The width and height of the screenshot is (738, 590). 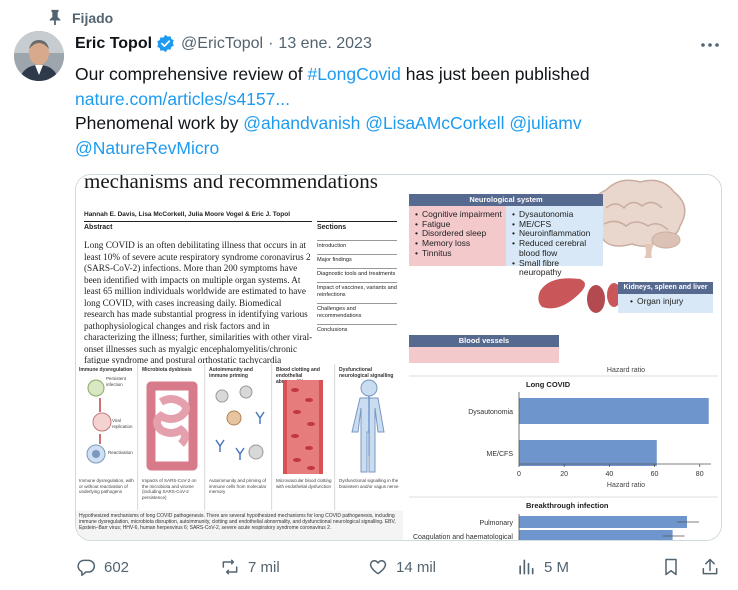 What do you see at coordinates (519, 474) in the screenshot?
I see `x-tick-label: 0` at bounding box center [519, 474].